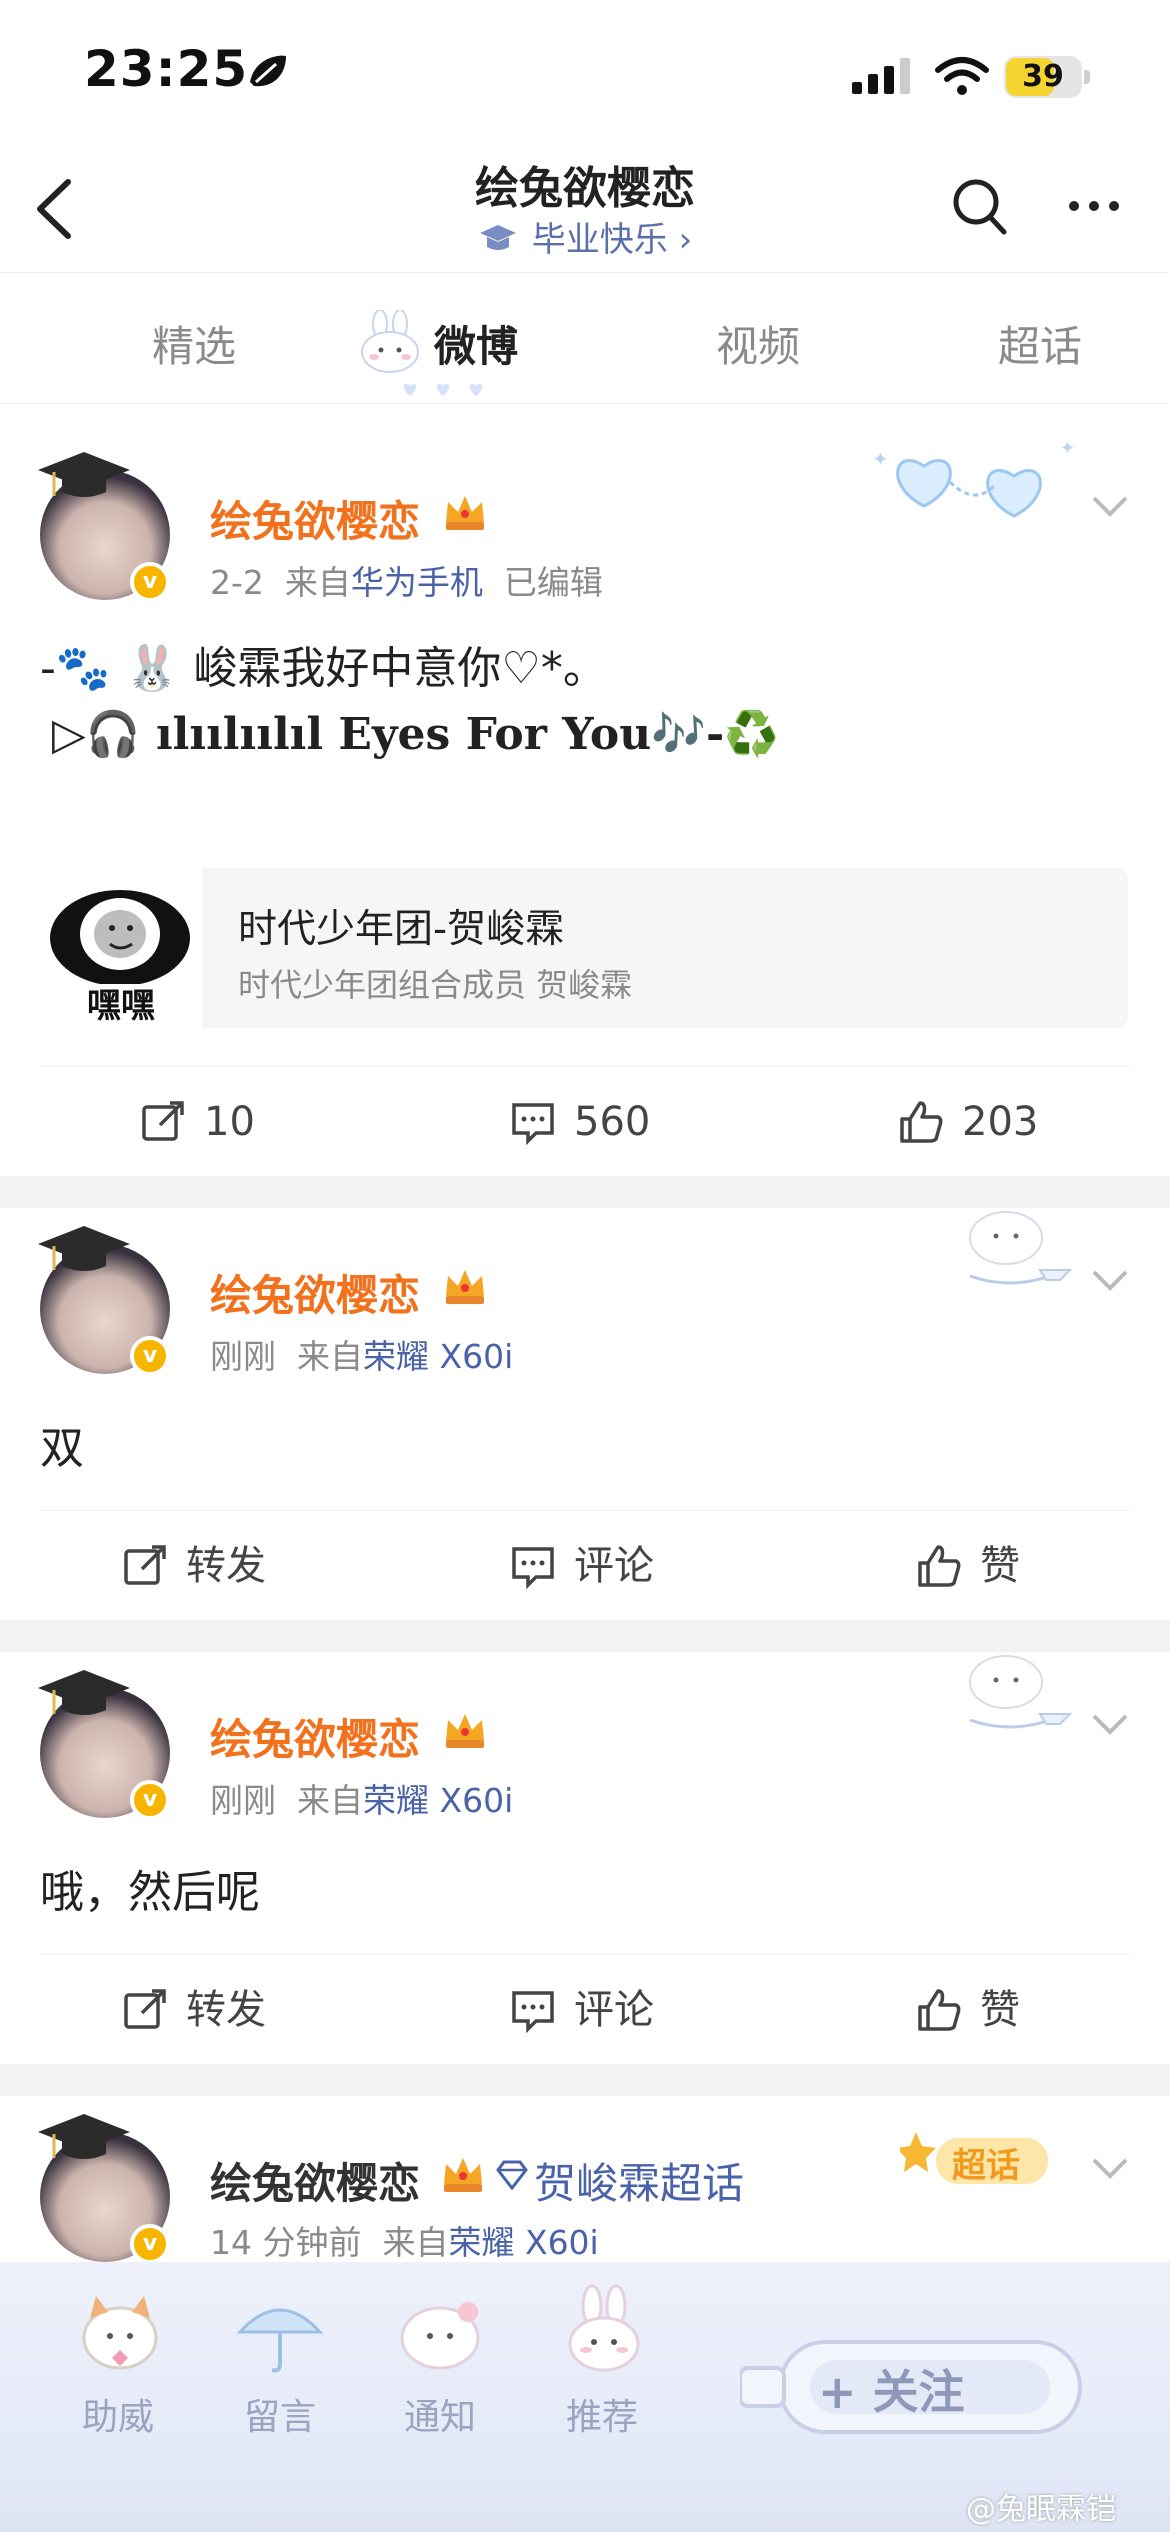 The height and width of the screenshot is (2532, 1170). What do you see at coordinates (435, 985) in the screenshot?
I see `card-description: 时代少年团组合成员 贺峻霖` at bounding box center [435, 985].